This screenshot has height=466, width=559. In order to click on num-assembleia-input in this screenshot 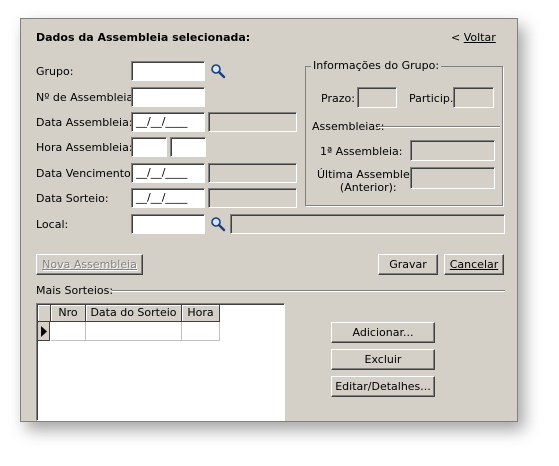, I will do `click(168, 97)`.